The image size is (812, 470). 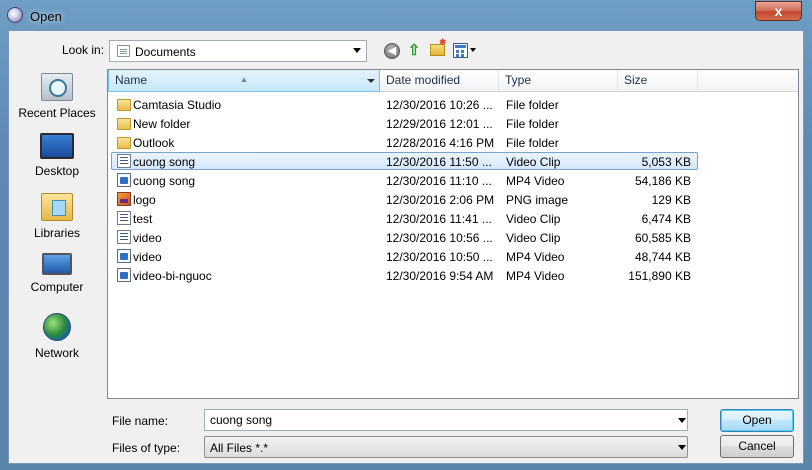 I want to click on views-menu-icon, so click(x=460, y=50).